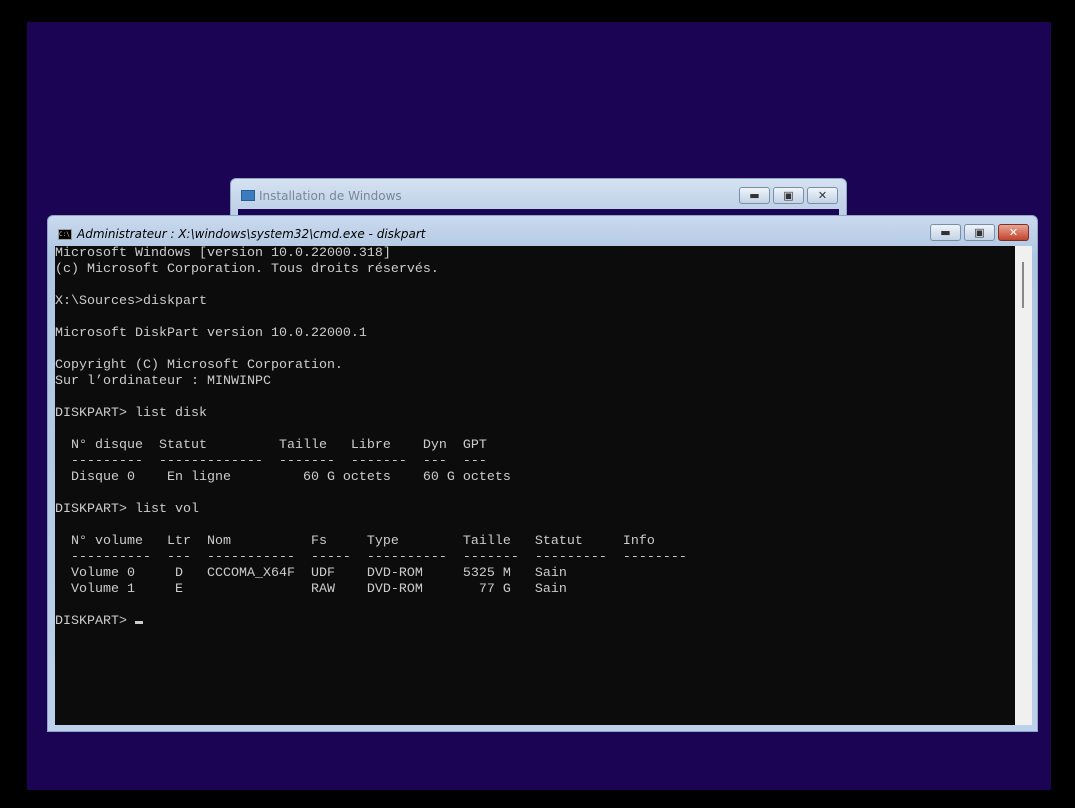 Image resolution: width=1075 pixels, height=808 pixels. What do you see at coordinates (131, 413) in the screenshot?
I see `terminal-line: DISKPART> list disk` at bounding box center [131, 413].